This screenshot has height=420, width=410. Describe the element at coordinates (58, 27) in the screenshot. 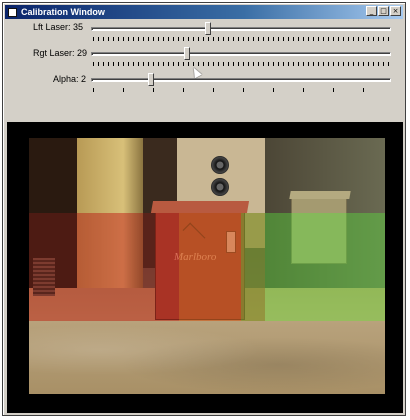

I see `left-laser-label: Lft Laser: 35` at that location.